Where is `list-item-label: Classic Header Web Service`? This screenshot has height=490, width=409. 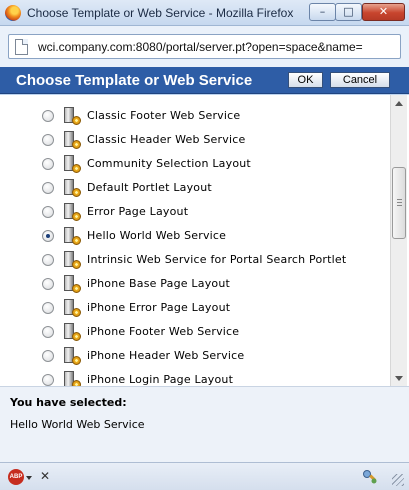 list-item-label: Classic Header Web Service is located at coordinates (166, 139).